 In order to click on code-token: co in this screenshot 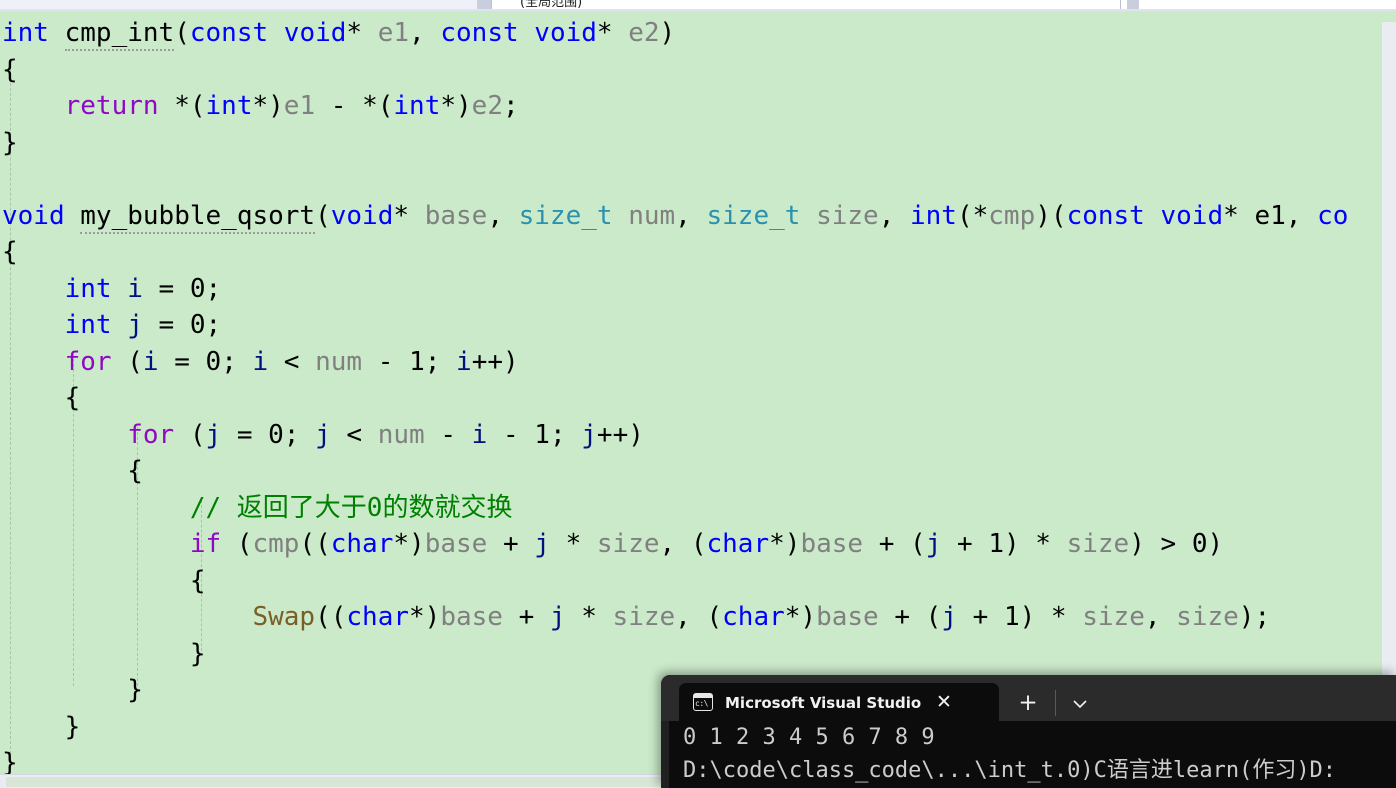, I will do `click(1333, 215)`.